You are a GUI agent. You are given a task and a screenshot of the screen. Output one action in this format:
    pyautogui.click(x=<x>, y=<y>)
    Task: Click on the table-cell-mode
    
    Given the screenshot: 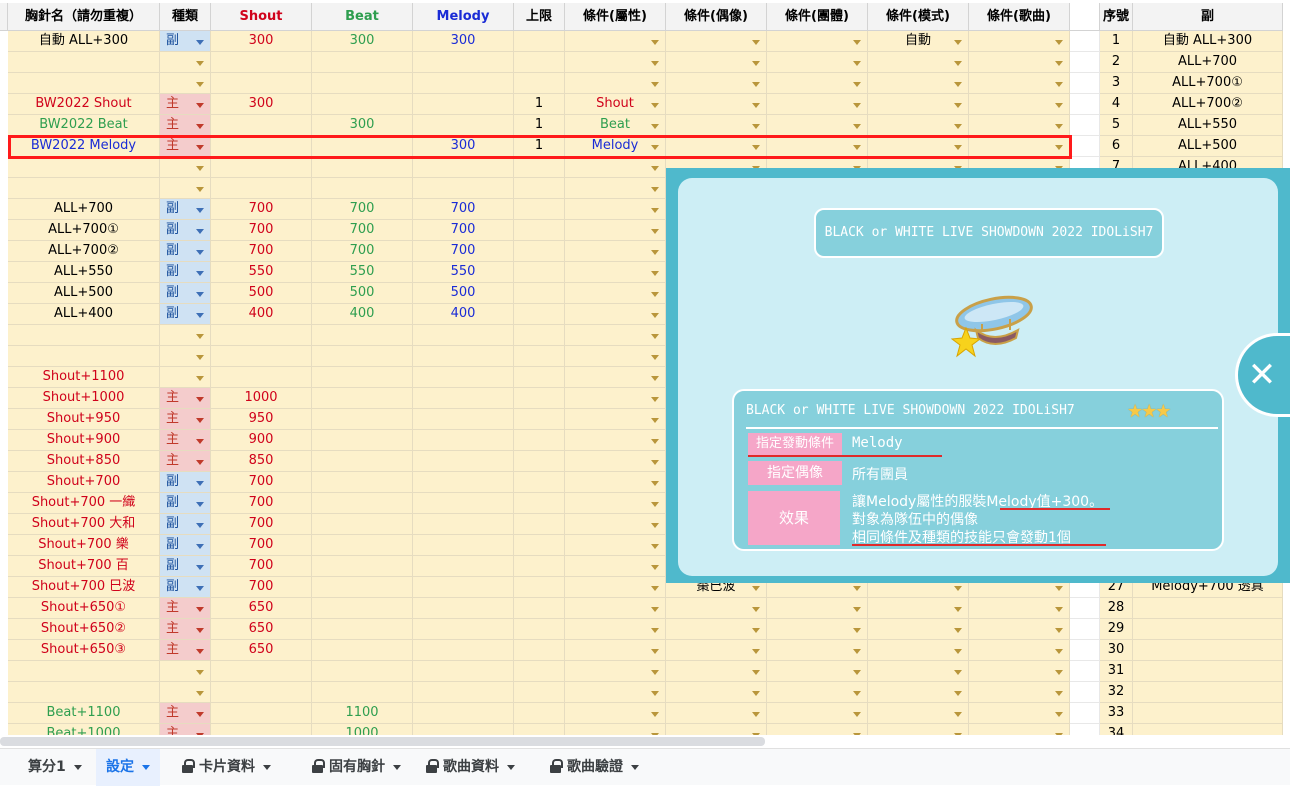 What is the action you would take?
    pyautogui.click(x=918, y=713)
    